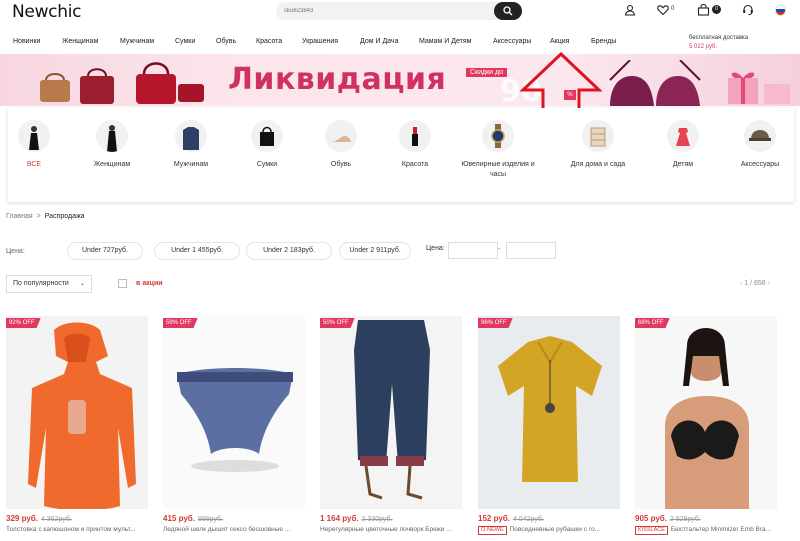 Image resolution: width=800 pixels, height=541 pixels. What do you see at coordinates (495, 323) in the screenshot?
I see `discount-badge: 96% OFF` at bounding box center [495, 323].